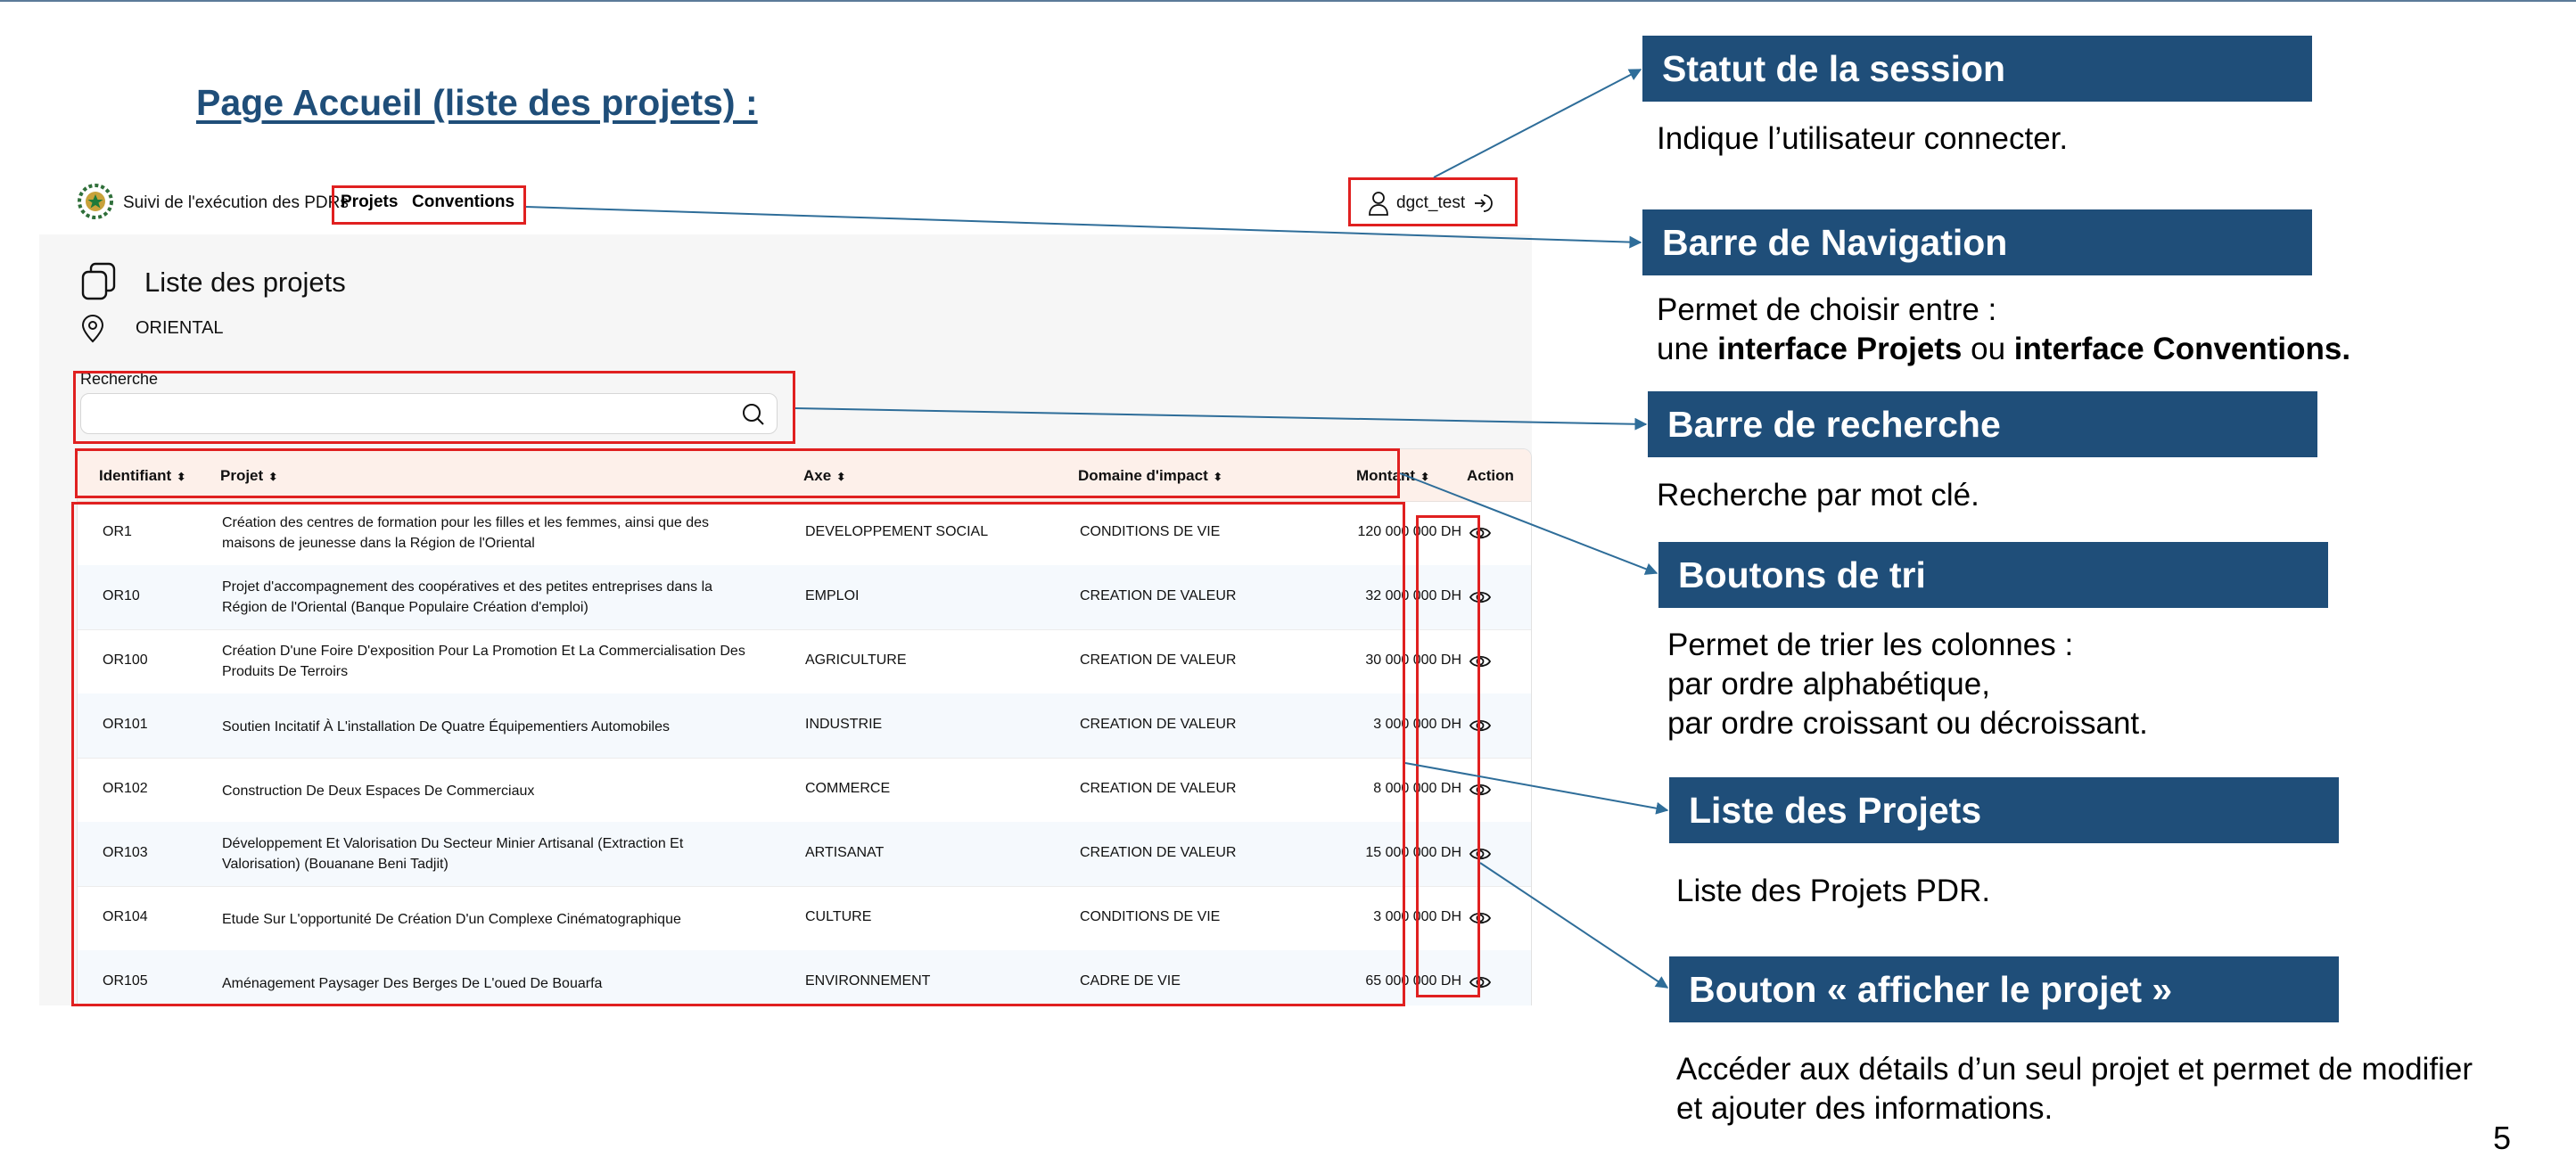  I want to click on callout-sort-desc-2: par ordre alphabétique,, so click(1828, 684).